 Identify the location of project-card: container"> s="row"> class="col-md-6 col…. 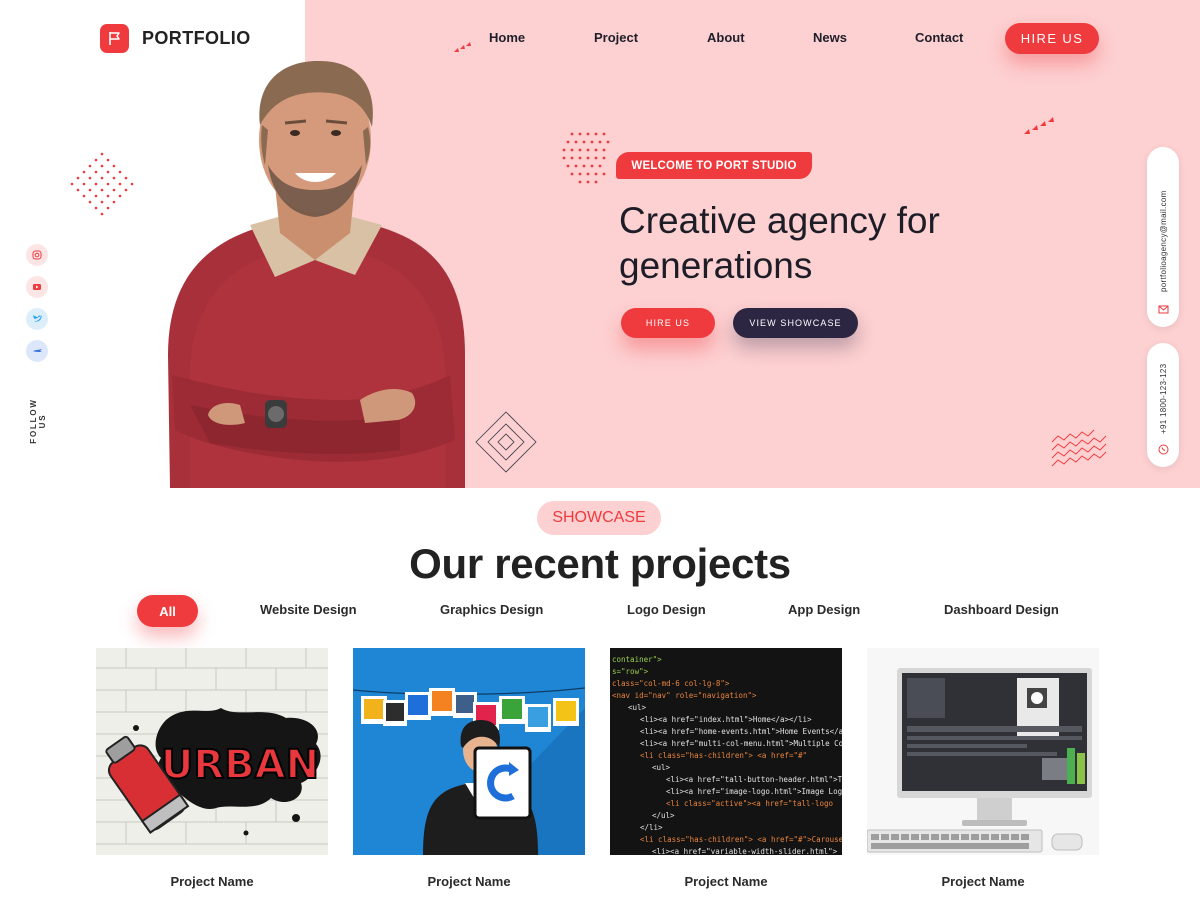
(735, 768).